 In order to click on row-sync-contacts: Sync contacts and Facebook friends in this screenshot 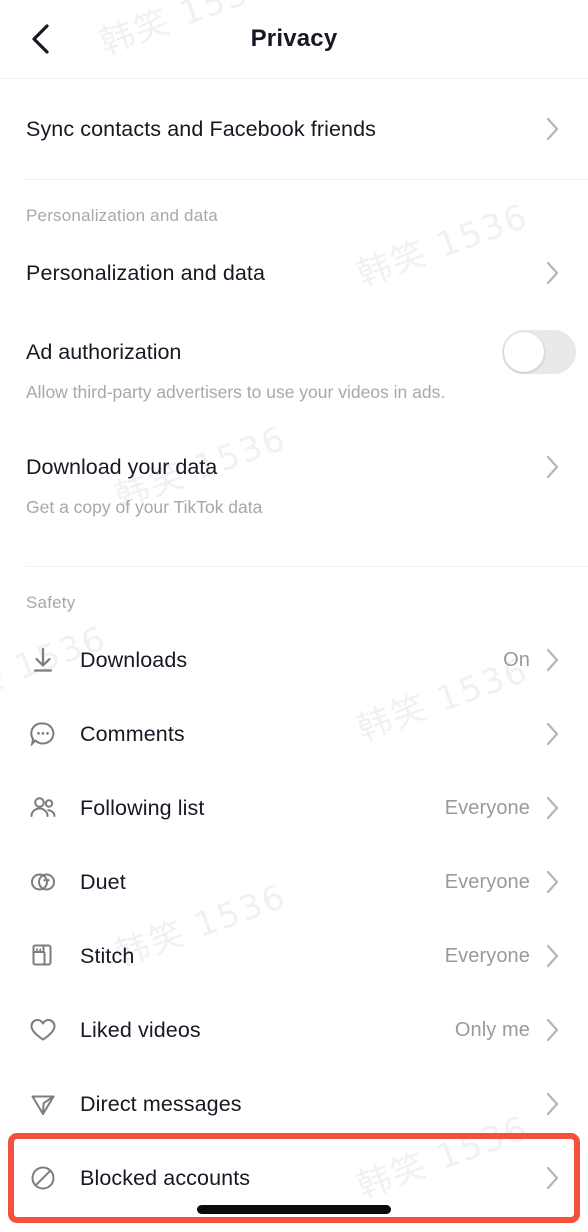, I will do `click(294, 129)`.